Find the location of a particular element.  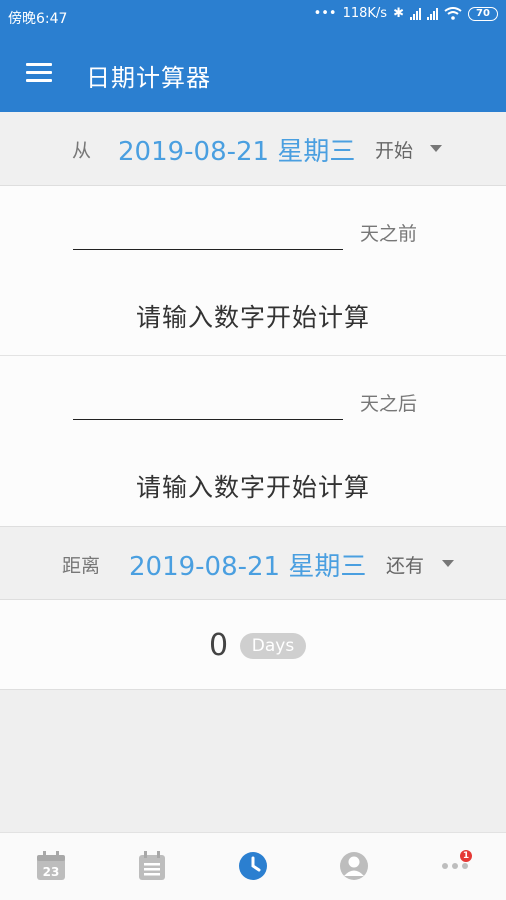

days-unit-badge: Days is located at coordinates (273, 646).